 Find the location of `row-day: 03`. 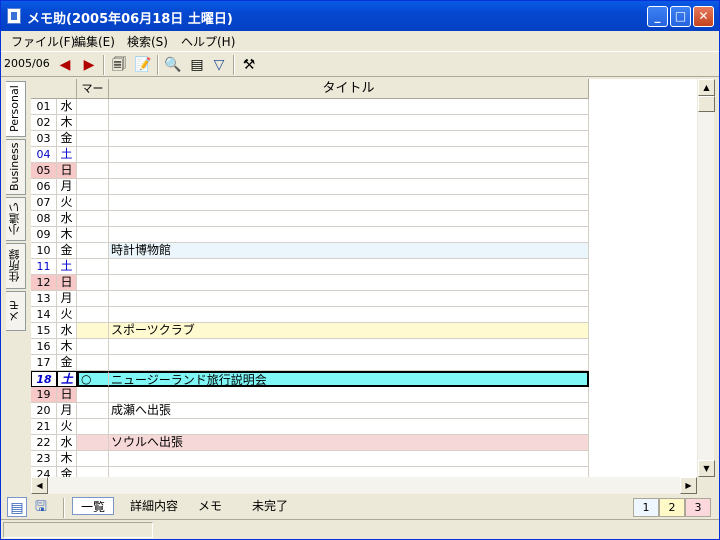

row-day: 03 is located at coordinates (44, 139).